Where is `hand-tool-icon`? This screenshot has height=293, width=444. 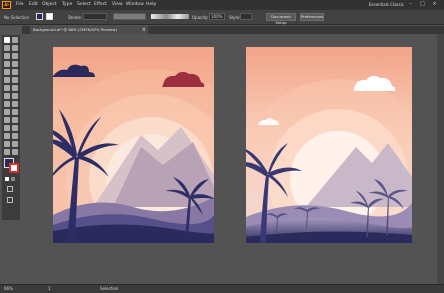
hand-tool-icon is located at coordinates (15, 144).